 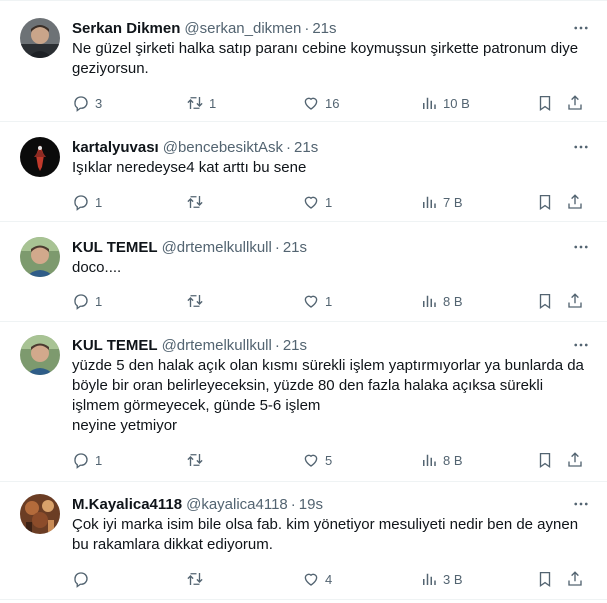 I want to click on display-name: kartalyuvası, so click(x=115, y=147).